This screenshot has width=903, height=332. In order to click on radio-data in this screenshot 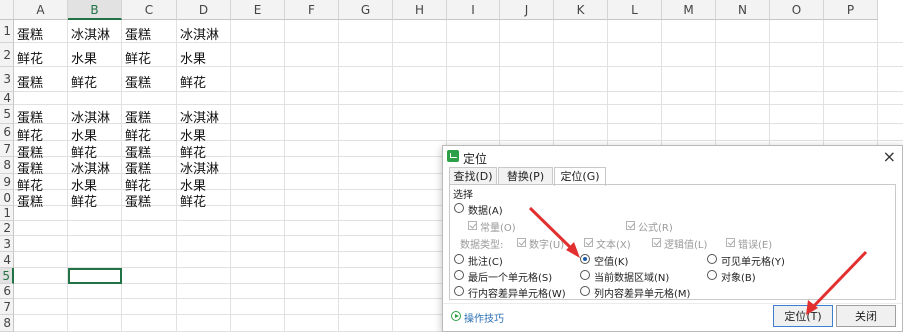, I will do `click(459, 208)`.